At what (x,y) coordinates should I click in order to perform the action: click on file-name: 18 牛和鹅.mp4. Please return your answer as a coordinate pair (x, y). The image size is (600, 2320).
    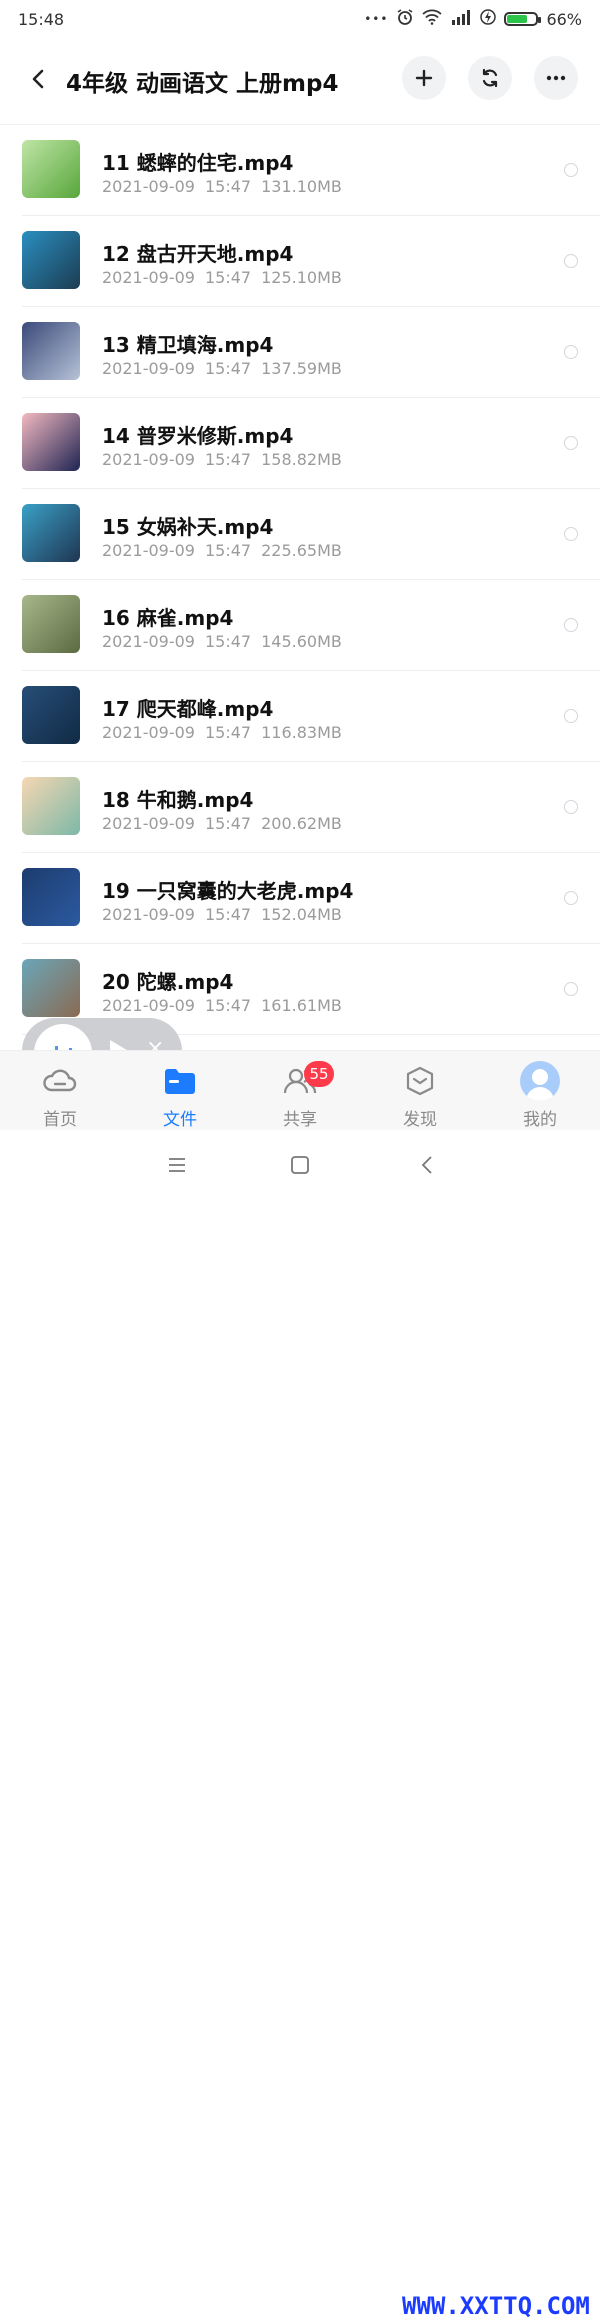
    Looking at the image, I should click on (178, 800).